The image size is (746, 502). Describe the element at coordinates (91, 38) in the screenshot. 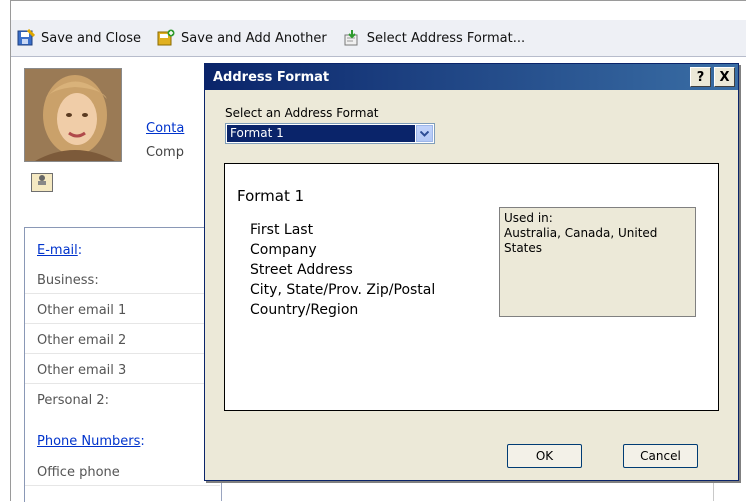

I see `save-and-close-label: Save and Close` at that location.